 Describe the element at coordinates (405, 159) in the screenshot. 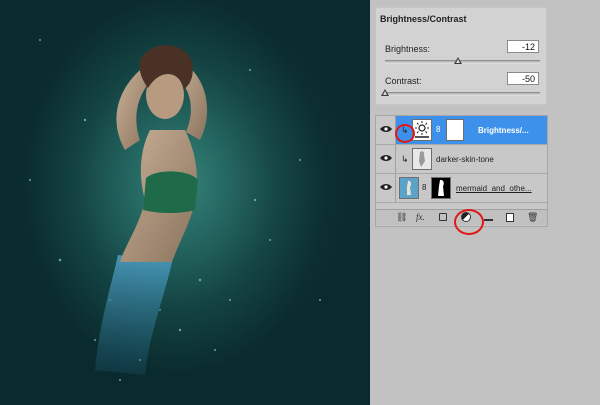

I see `clipping-arrow-icon: ↳` at that location.